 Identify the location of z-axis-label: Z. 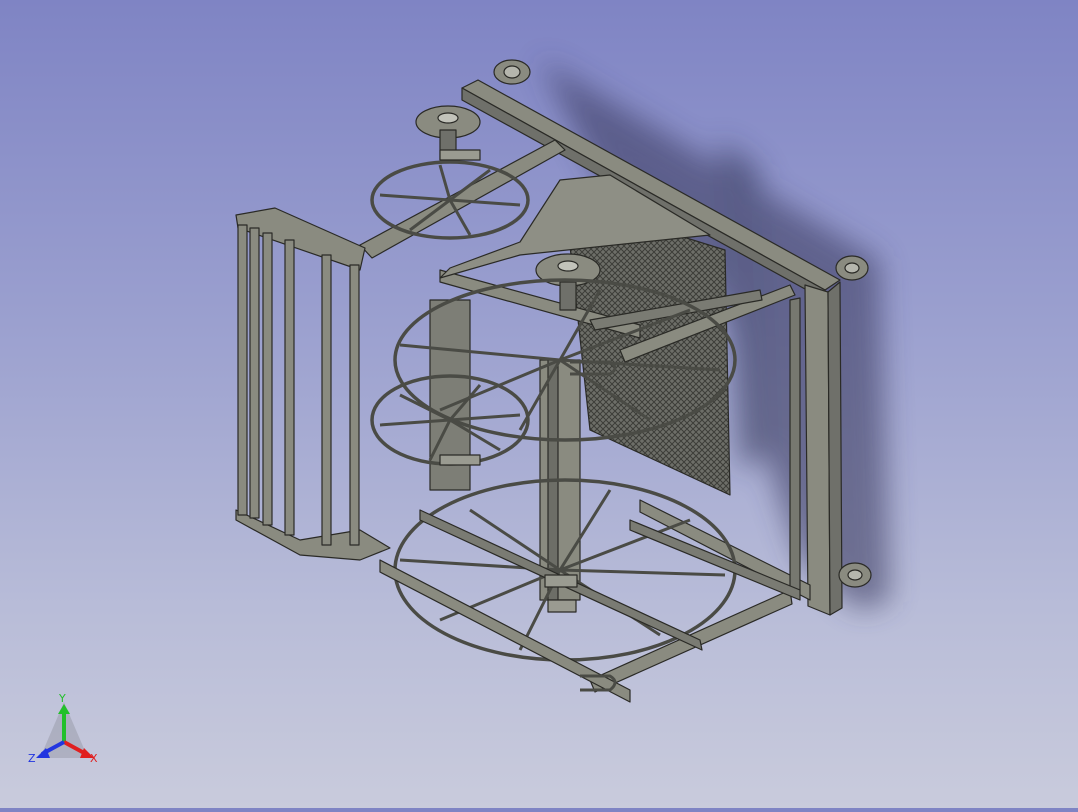
(32, 758).